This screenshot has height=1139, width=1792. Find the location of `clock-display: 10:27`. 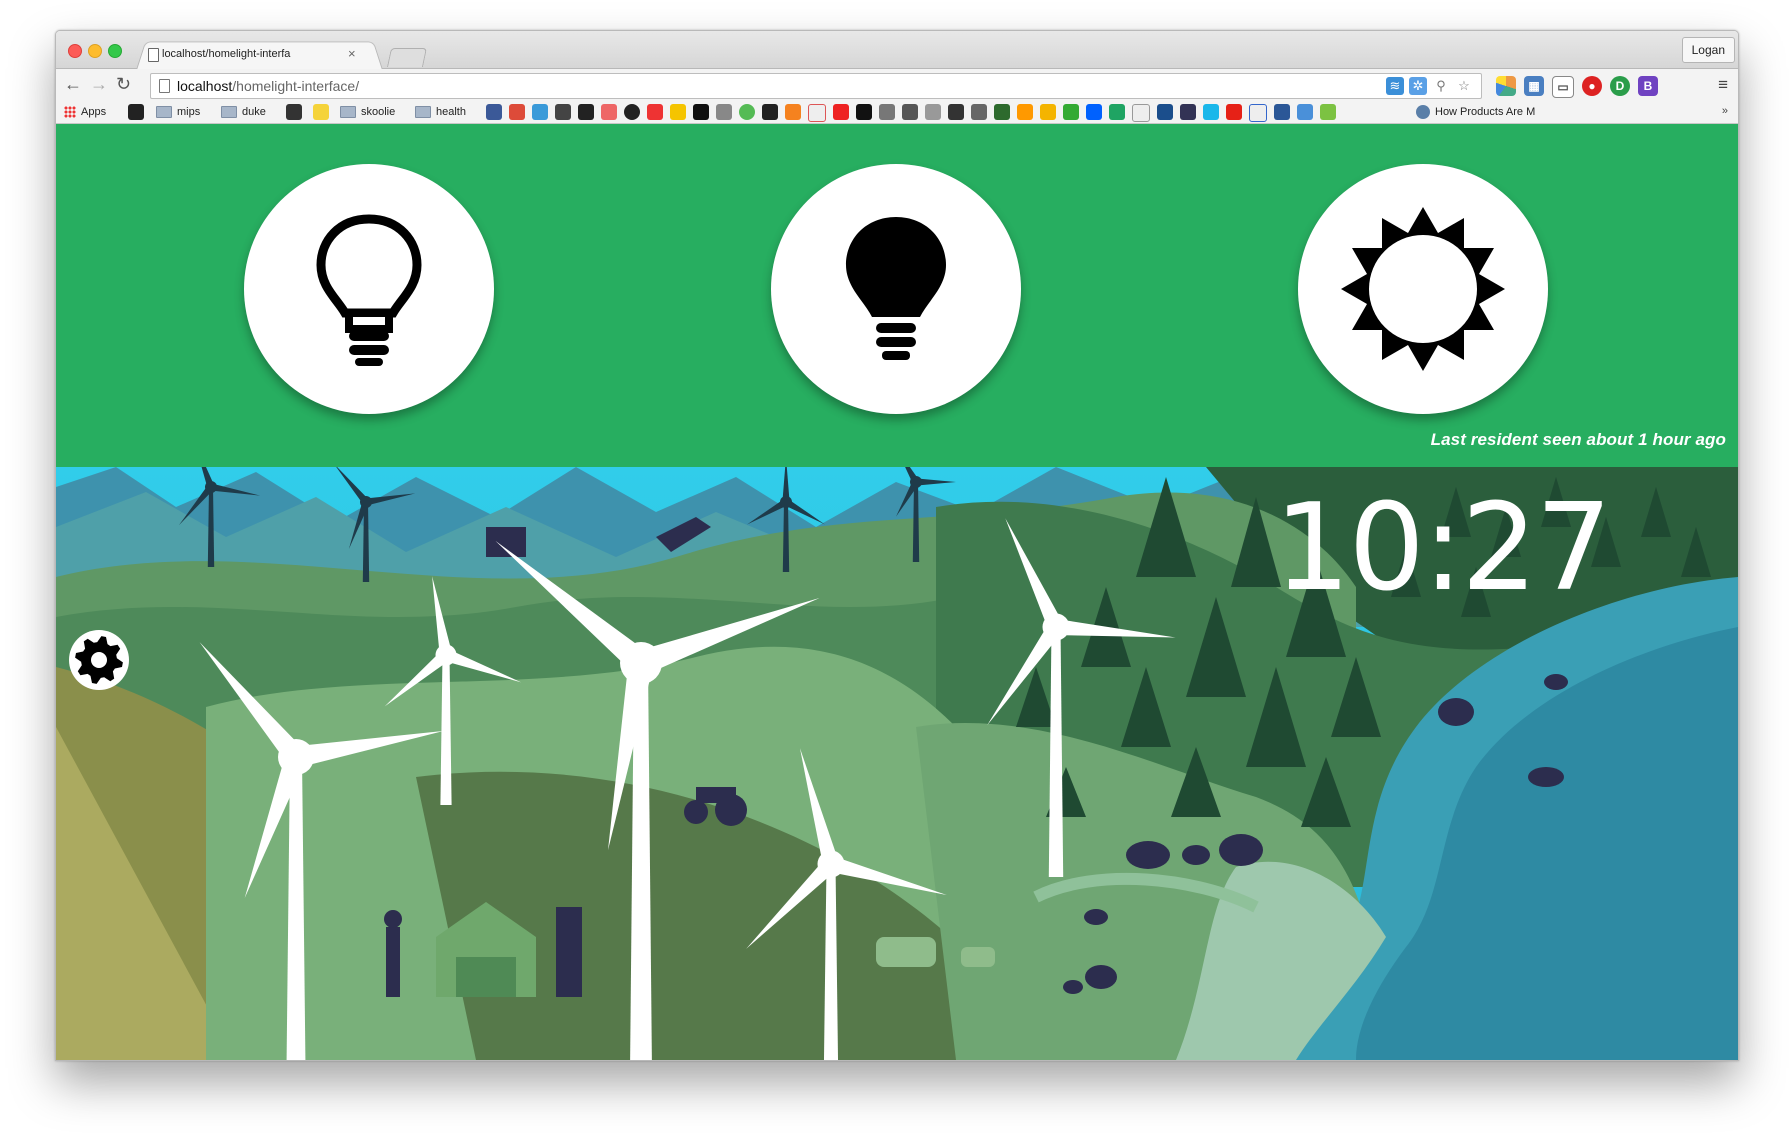

clock-display: 10:27 is located at coordinates (1443, 548).